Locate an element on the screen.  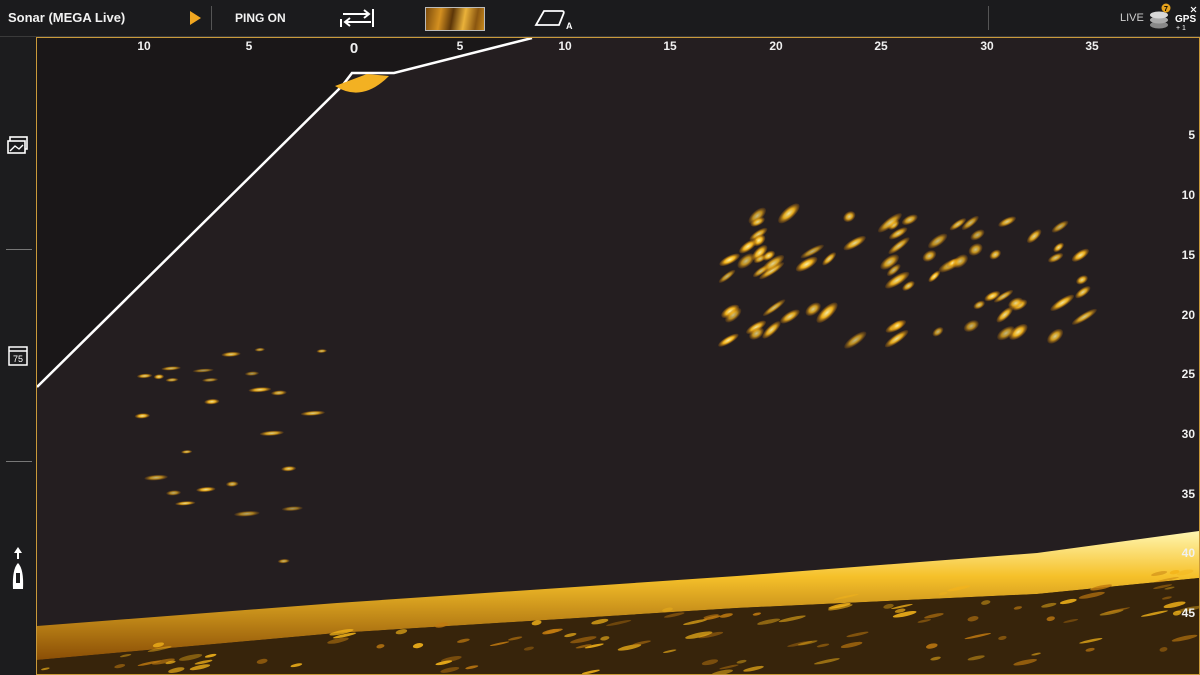
boat-orientation-icon is located at coordinates (18, 568).